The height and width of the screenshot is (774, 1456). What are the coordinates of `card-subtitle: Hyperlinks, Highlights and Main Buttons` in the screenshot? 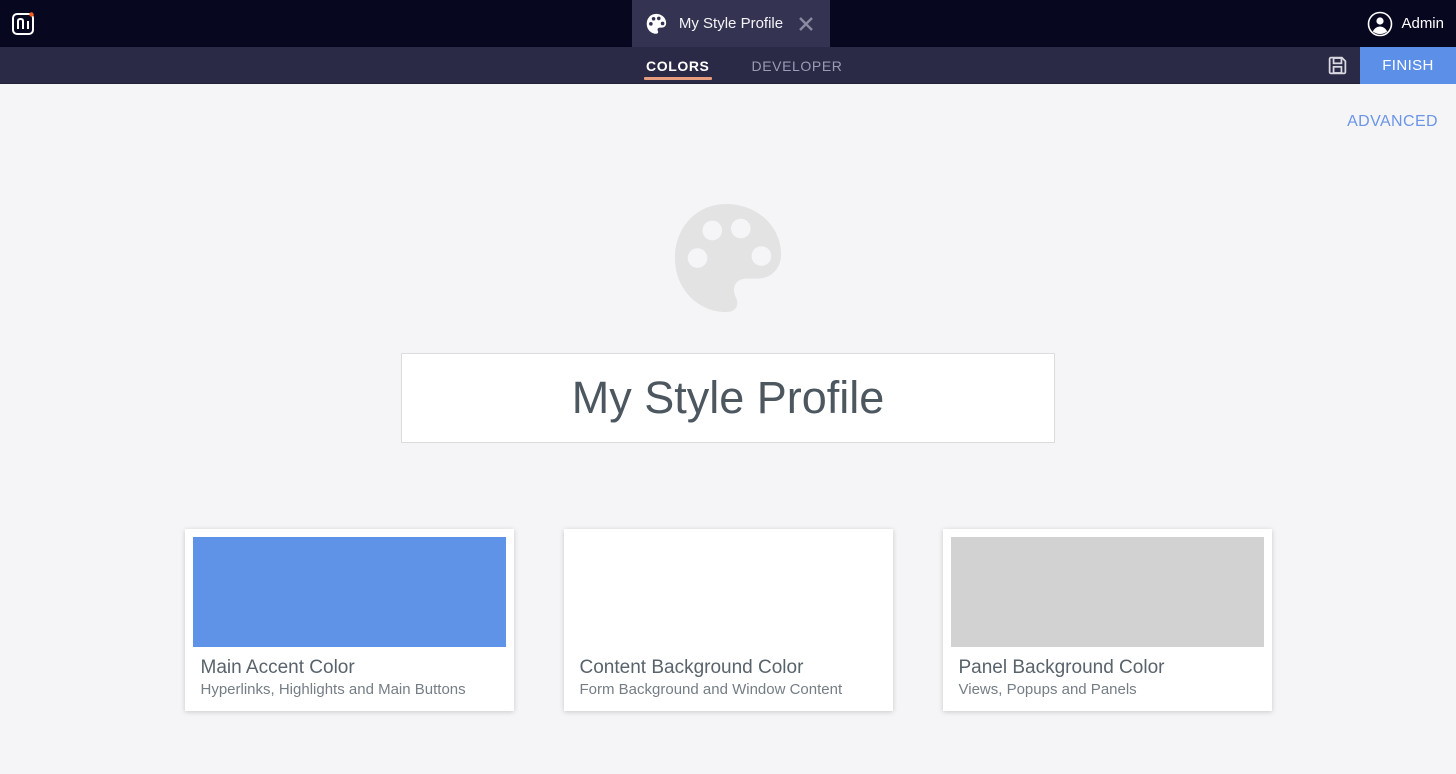 It's located at (333, 689).